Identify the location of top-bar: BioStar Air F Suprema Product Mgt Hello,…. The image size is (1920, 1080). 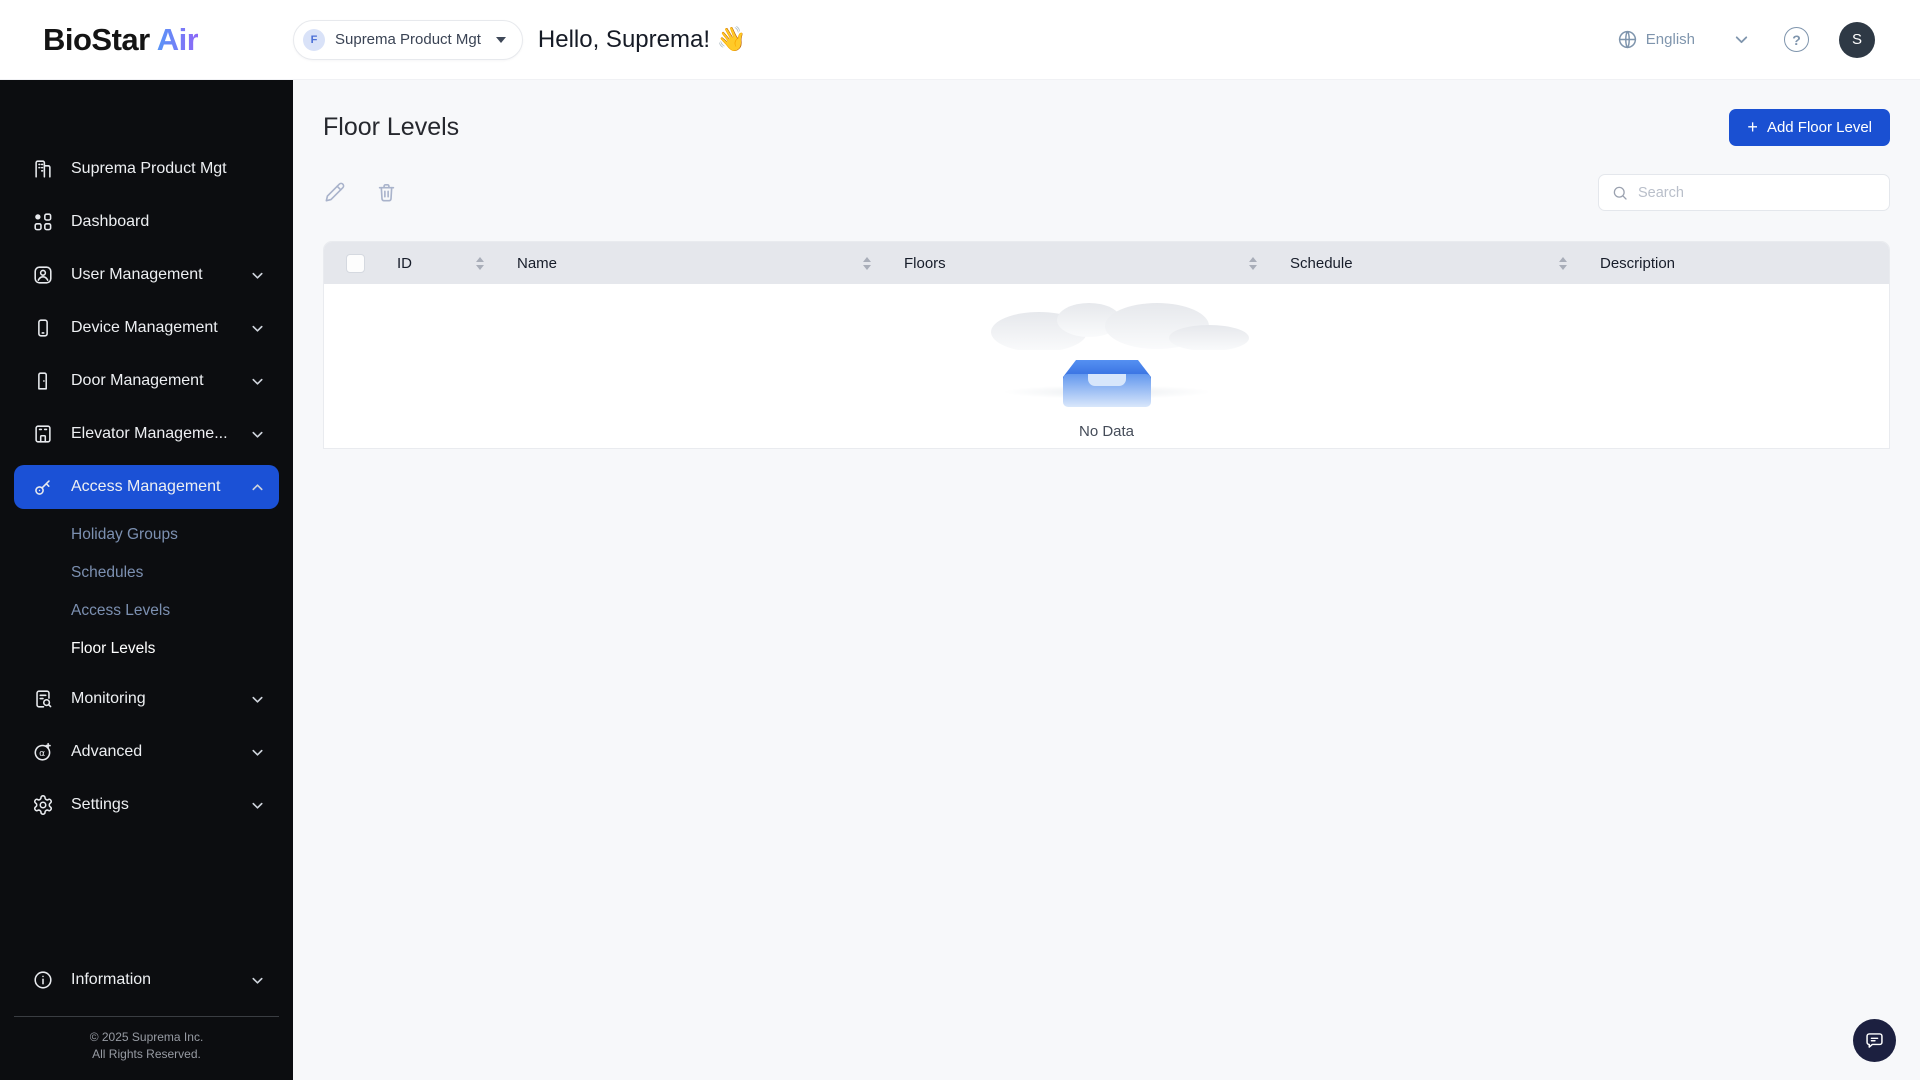
(960, 40).